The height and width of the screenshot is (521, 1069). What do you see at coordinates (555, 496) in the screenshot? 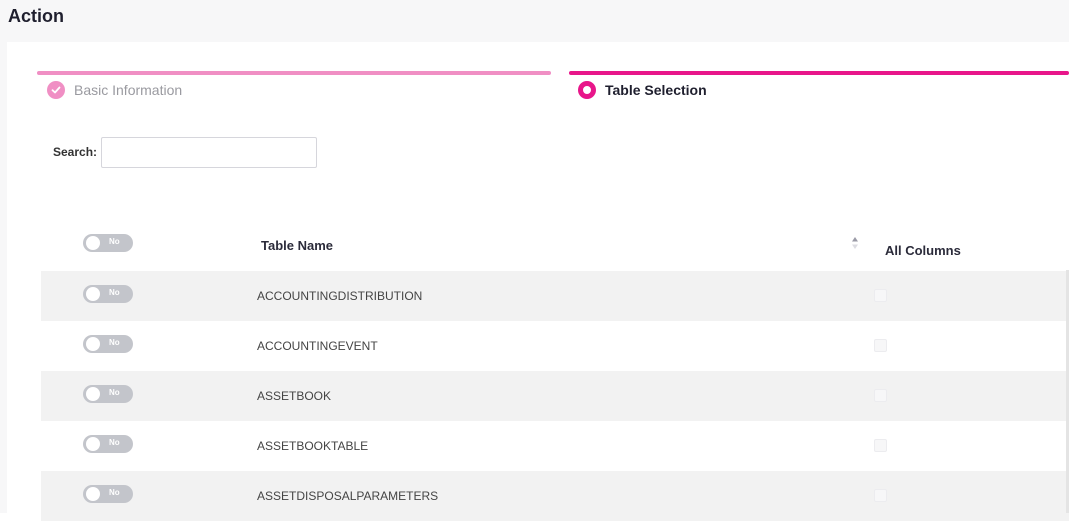
I see `table-row: No ASSETDISPOSALPARAMETERS` at bounding box center [555, 496].